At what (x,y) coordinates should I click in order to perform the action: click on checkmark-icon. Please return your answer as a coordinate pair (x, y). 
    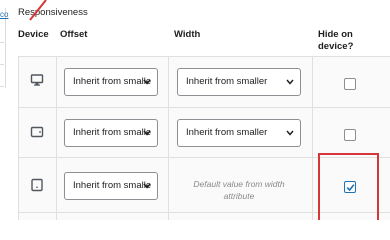
    Looking at the image, I should click on (350, 188).